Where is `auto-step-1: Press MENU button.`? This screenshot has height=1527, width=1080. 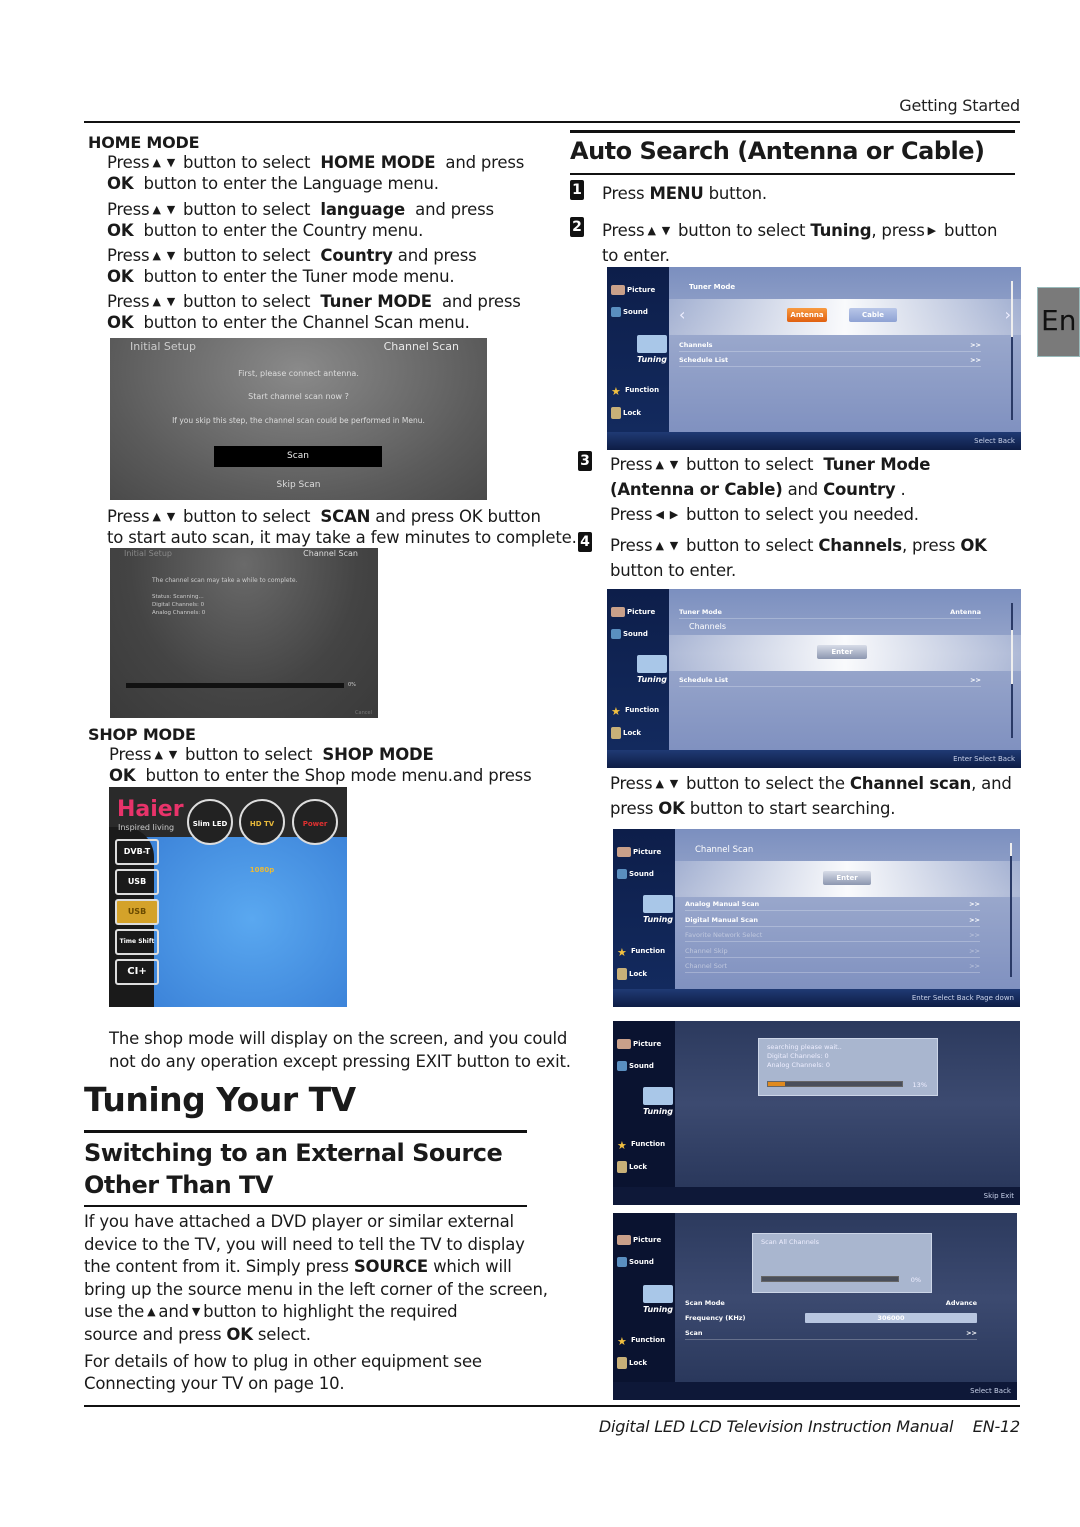
auto-step-1: Press MENU button. is located at coordinates (684, 193).